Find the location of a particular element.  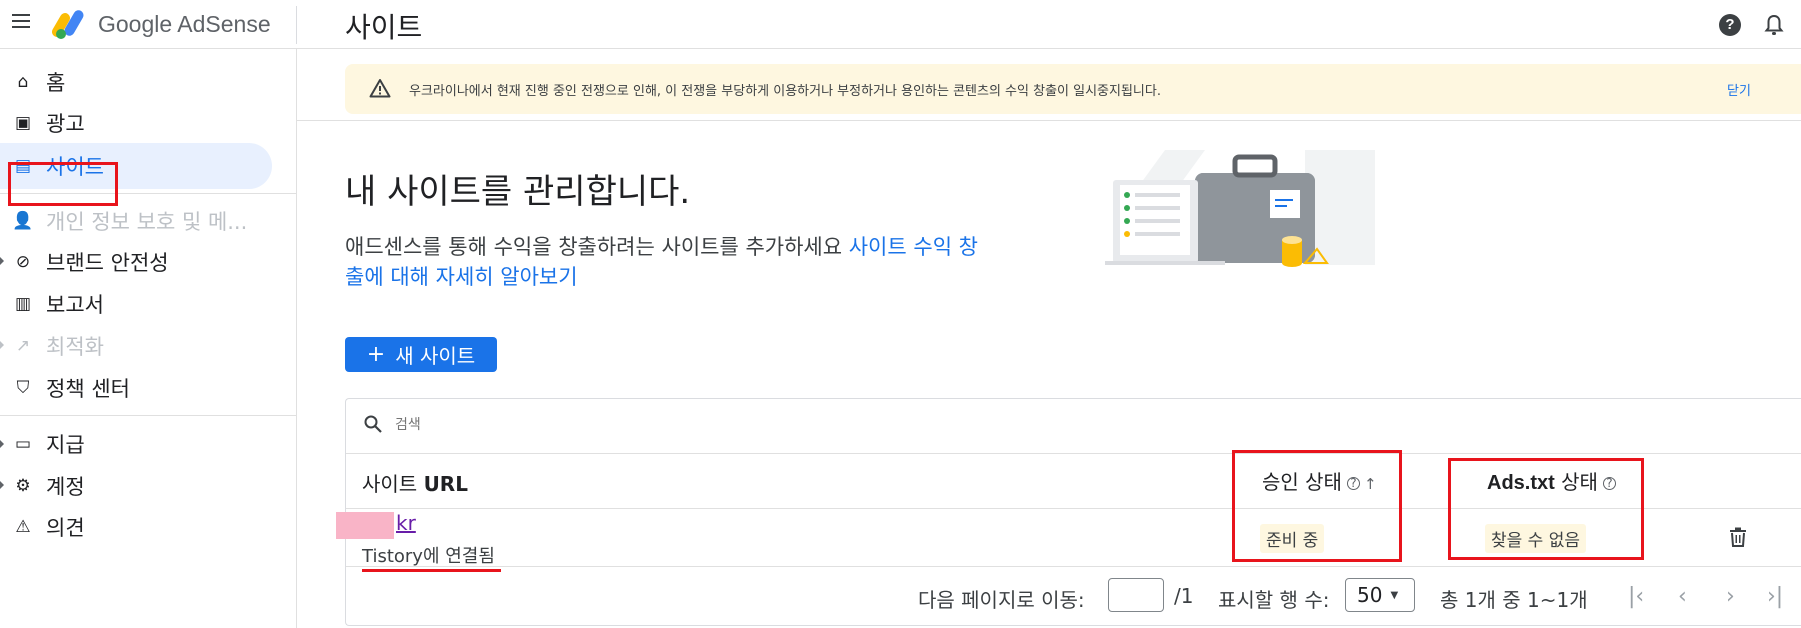

goto-page-label: 다음 페이지로 이동: is located at coordinates (1001, 600).